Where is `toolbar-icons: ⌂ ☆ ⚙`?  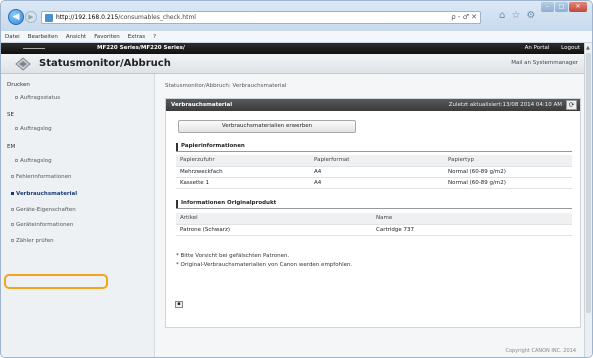
toolbar-icons: ⌂ ☆ ⚙ is located at coordinates (517, 15).